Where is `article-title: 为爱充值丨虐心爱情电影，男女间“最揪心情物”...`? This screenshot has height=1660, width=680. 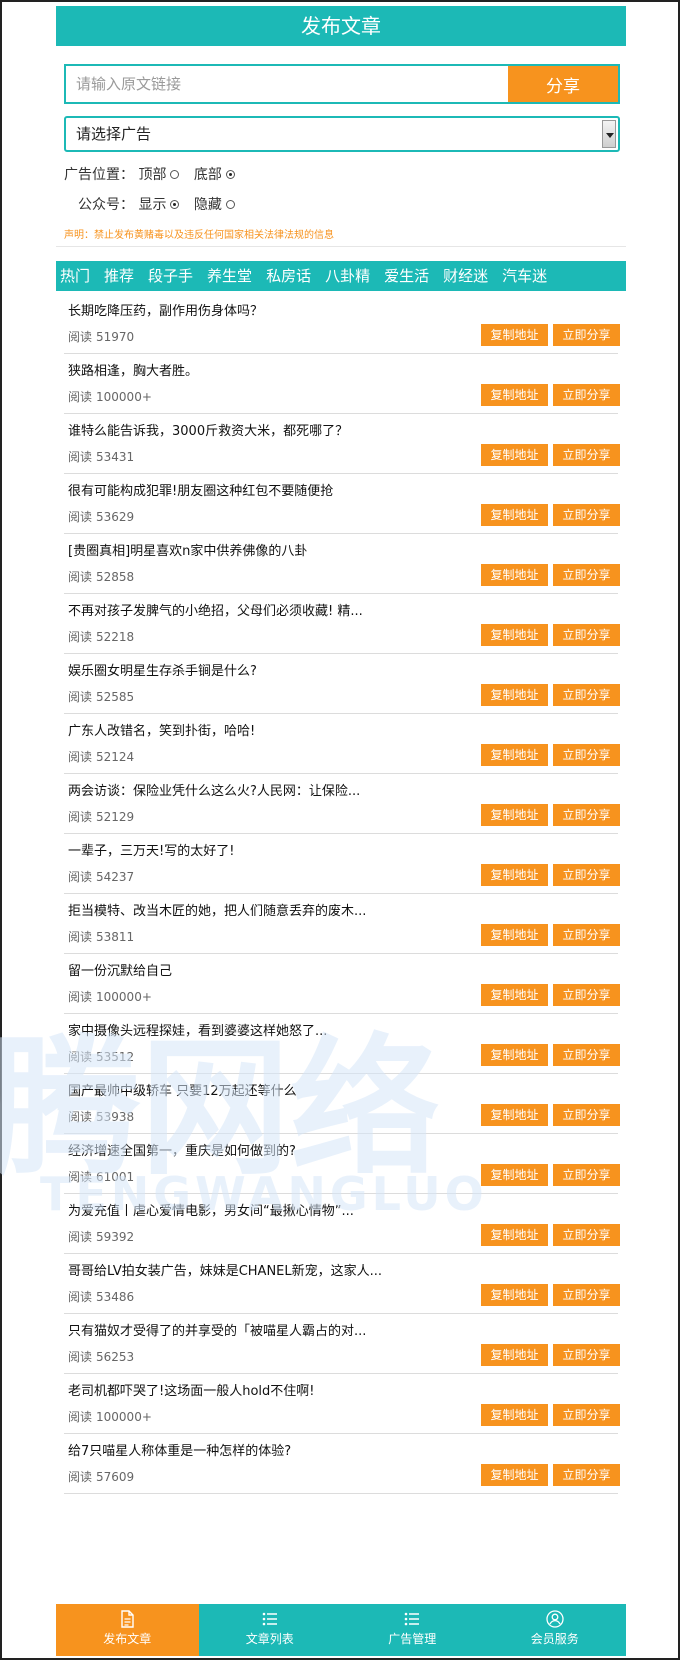 article-title: 为爱充值丨虐心爱情电影，男女间“最揪心情物”... is located at coordinates (211, 1209).